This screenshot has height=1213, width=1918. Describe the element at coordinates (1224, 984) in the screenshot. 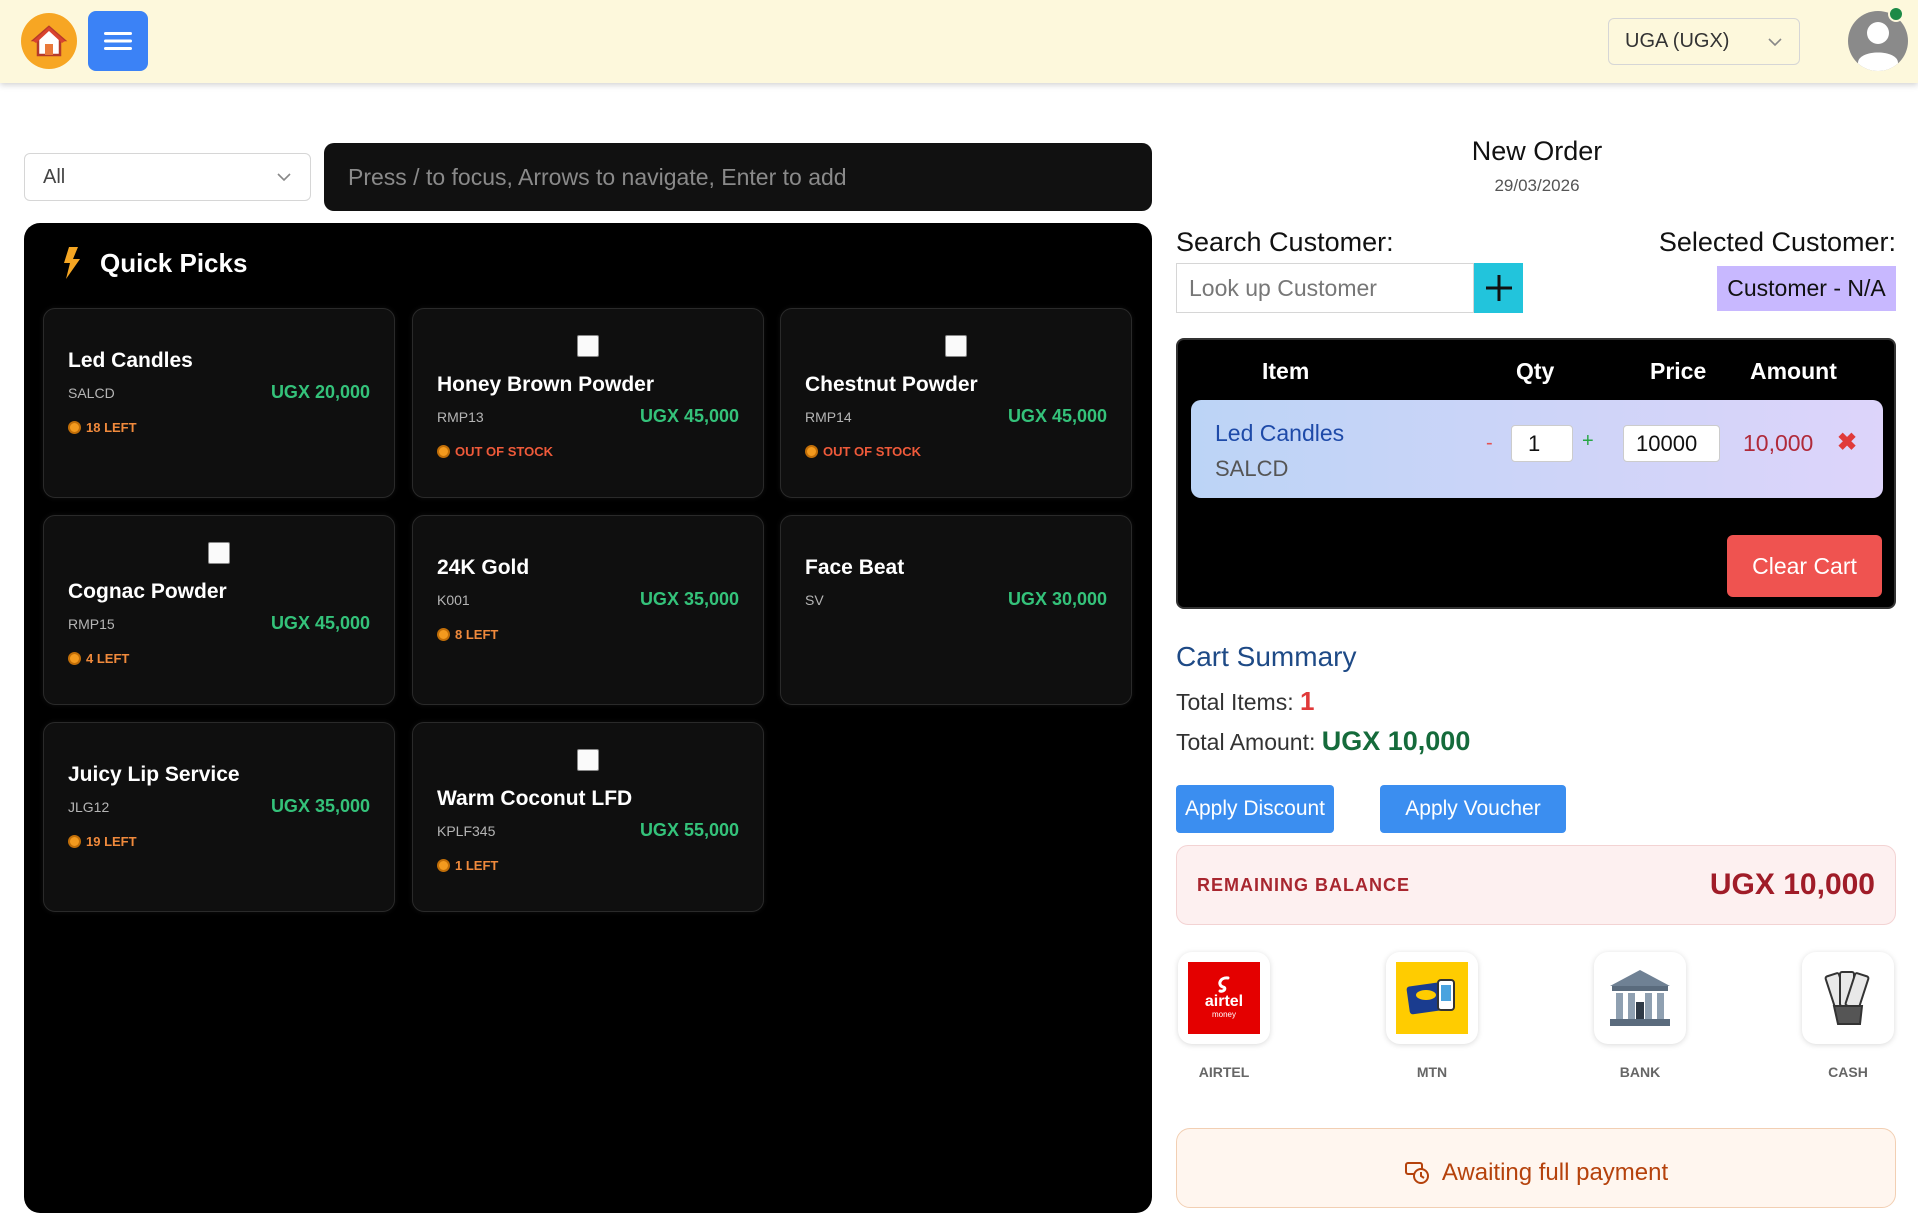

I see `airtel-swirl-icon` at that location.